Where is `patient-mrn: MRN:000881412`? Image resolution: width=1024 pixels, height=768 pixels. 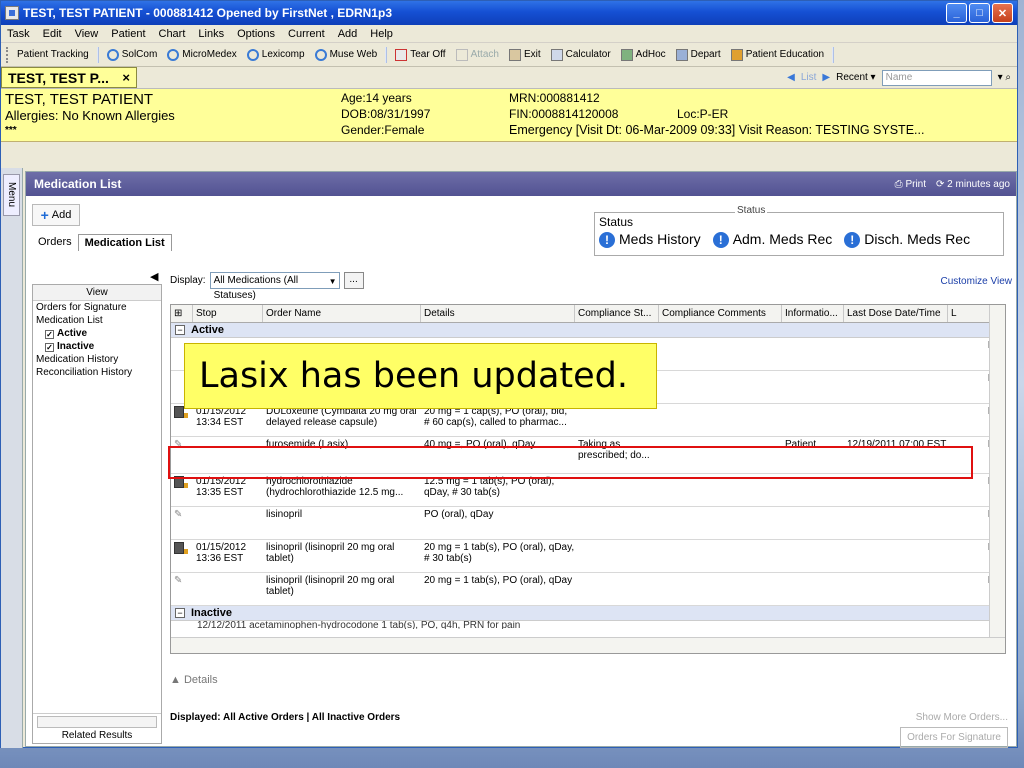 patient-mrn: MRN:000881412 is located at coordinates (554, 98).